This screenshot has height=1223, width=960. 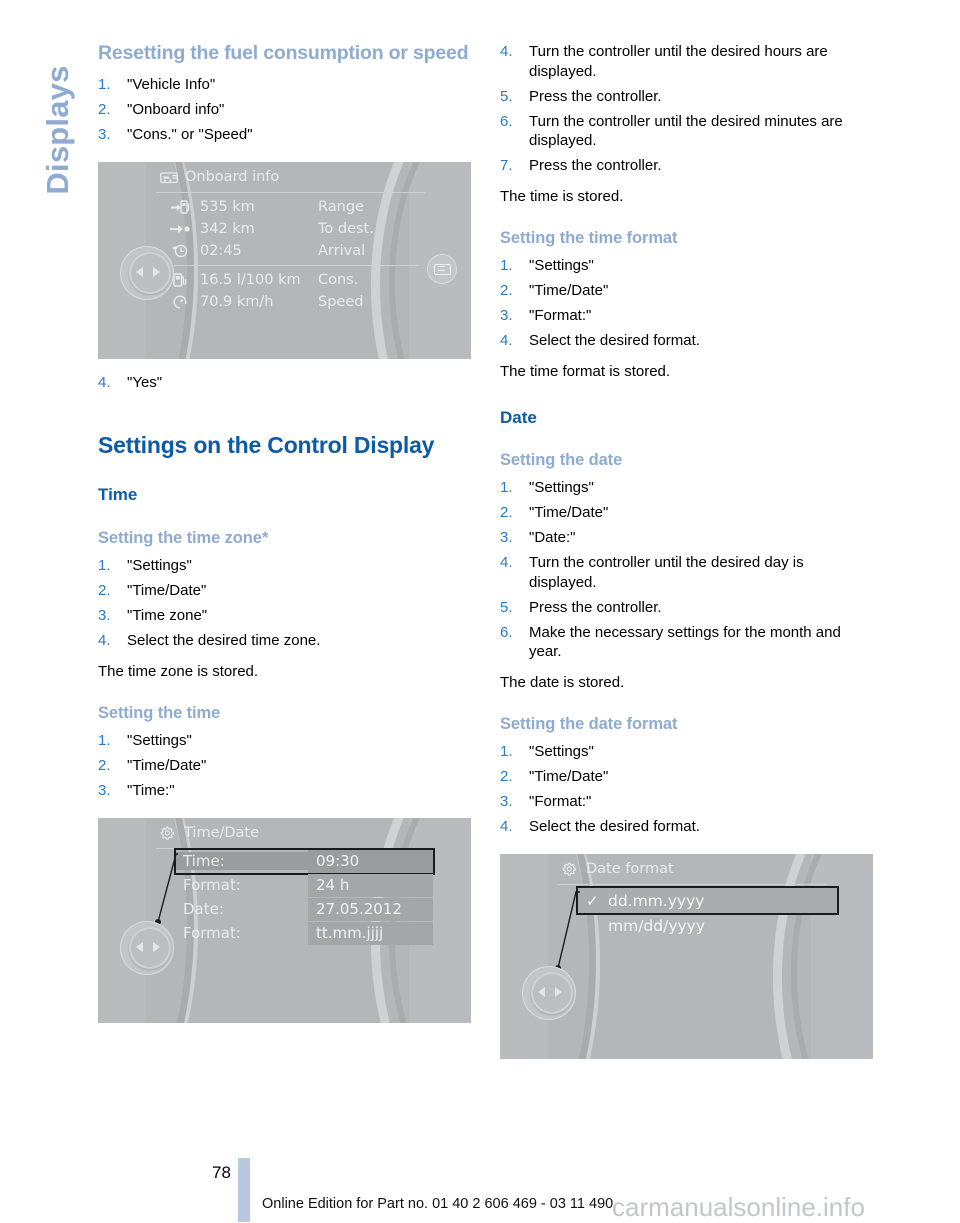 What do you see at coordinates (285, 383) in the screenshot?
I see `list-item: 4. "Yes"` at bounding box center [285, 383].